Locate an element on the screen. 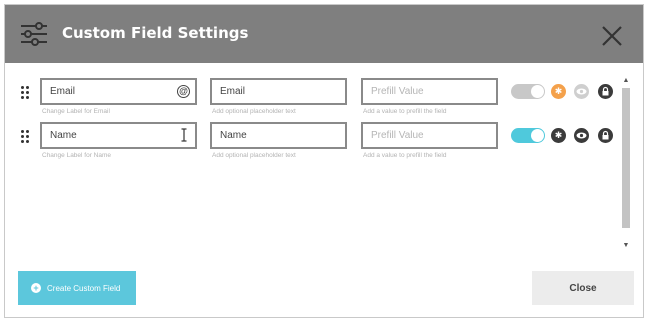  close-button: Close is located at coordinates (583, 288).